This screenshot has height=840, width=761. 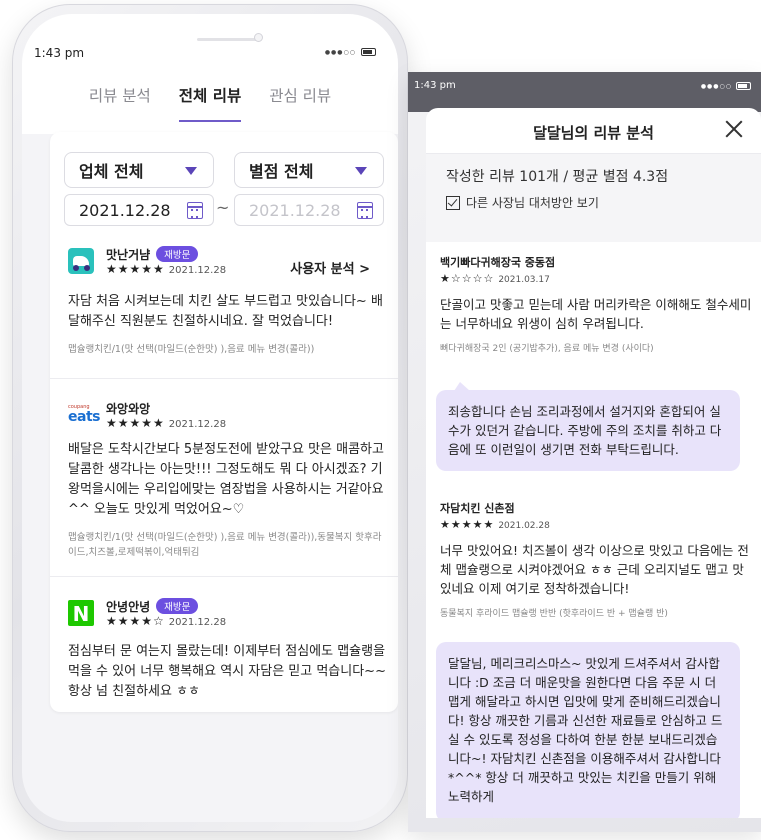 I want to click on store-name: 자담치킨 신촌점, so click(x=477, y=508).